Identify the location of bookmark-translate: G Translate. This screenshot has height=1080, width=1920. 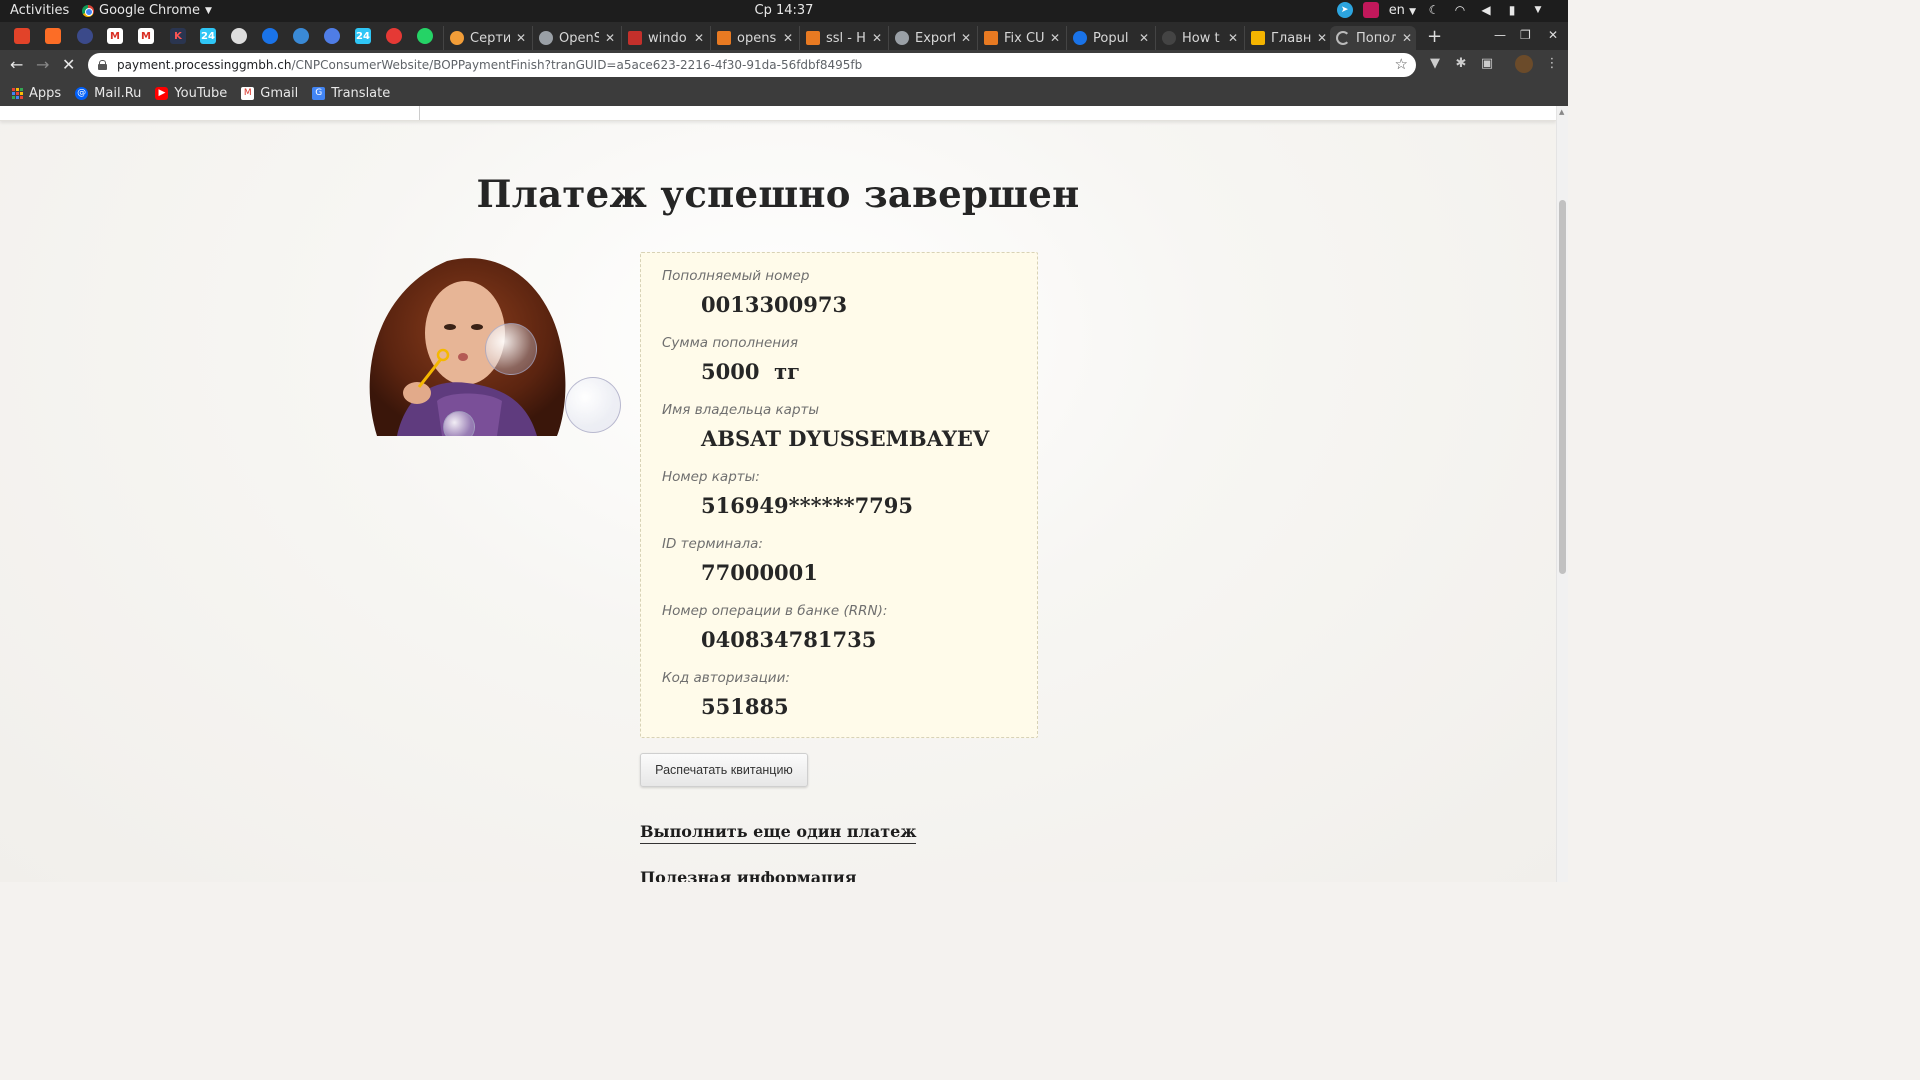
(351, 93).